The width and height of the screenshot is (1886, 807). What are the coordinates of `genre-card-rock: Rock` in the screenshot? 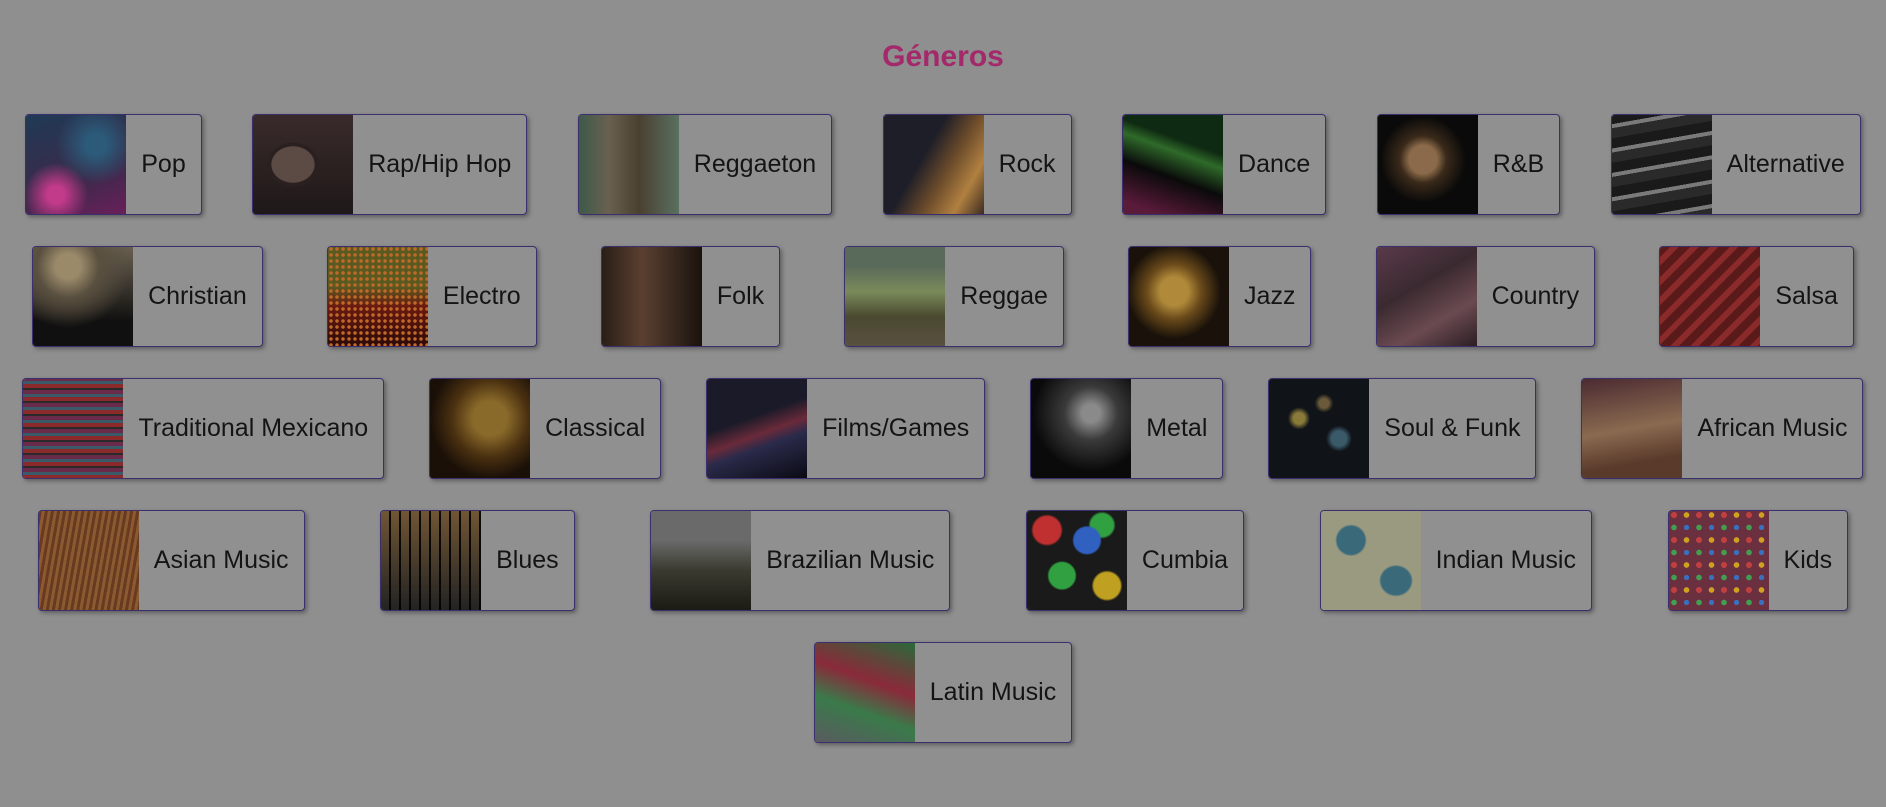 It's located at (977, 164).